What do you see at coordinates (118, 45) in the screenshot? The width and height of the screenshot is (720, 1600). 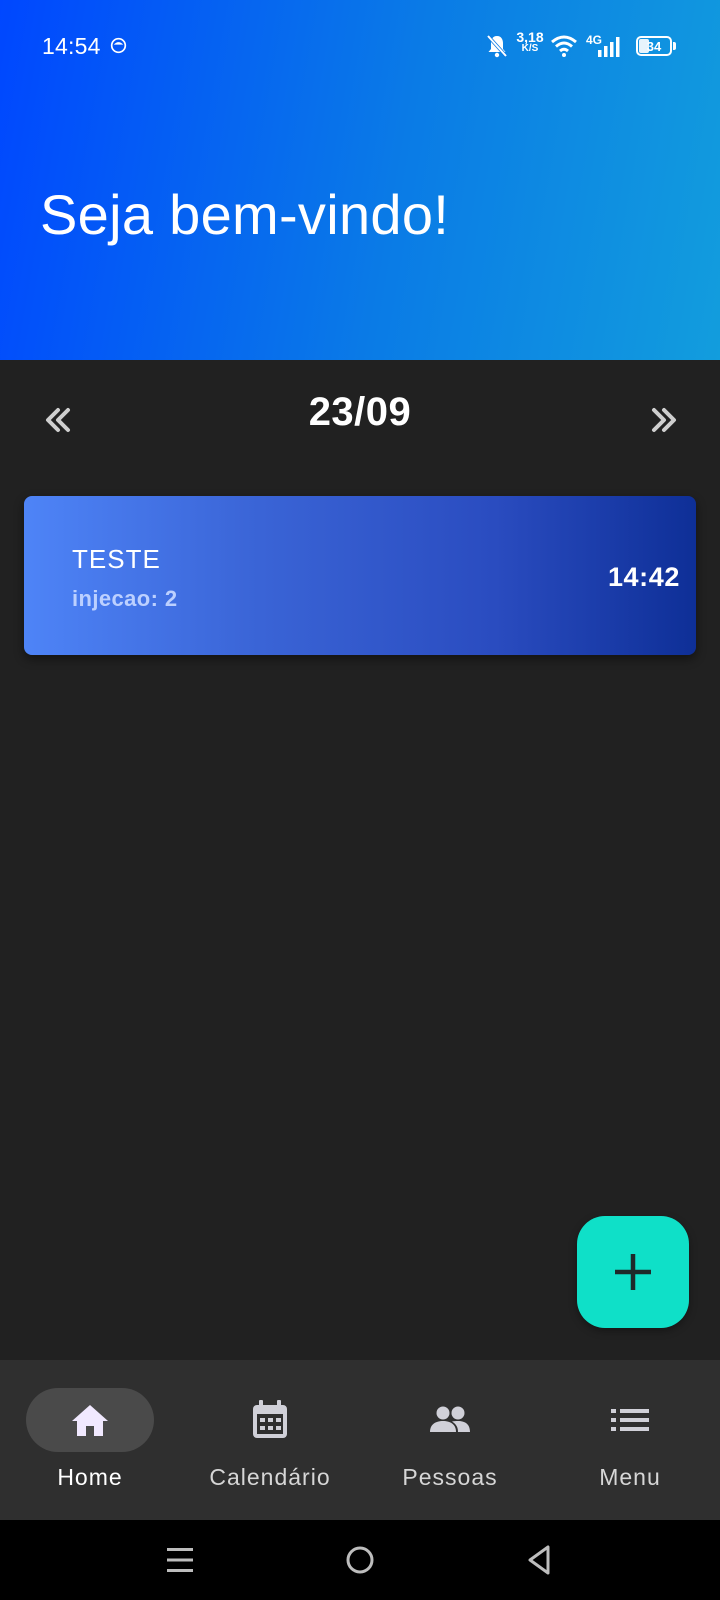 I see `app-notification-icon` at bounding box center [118, 45].